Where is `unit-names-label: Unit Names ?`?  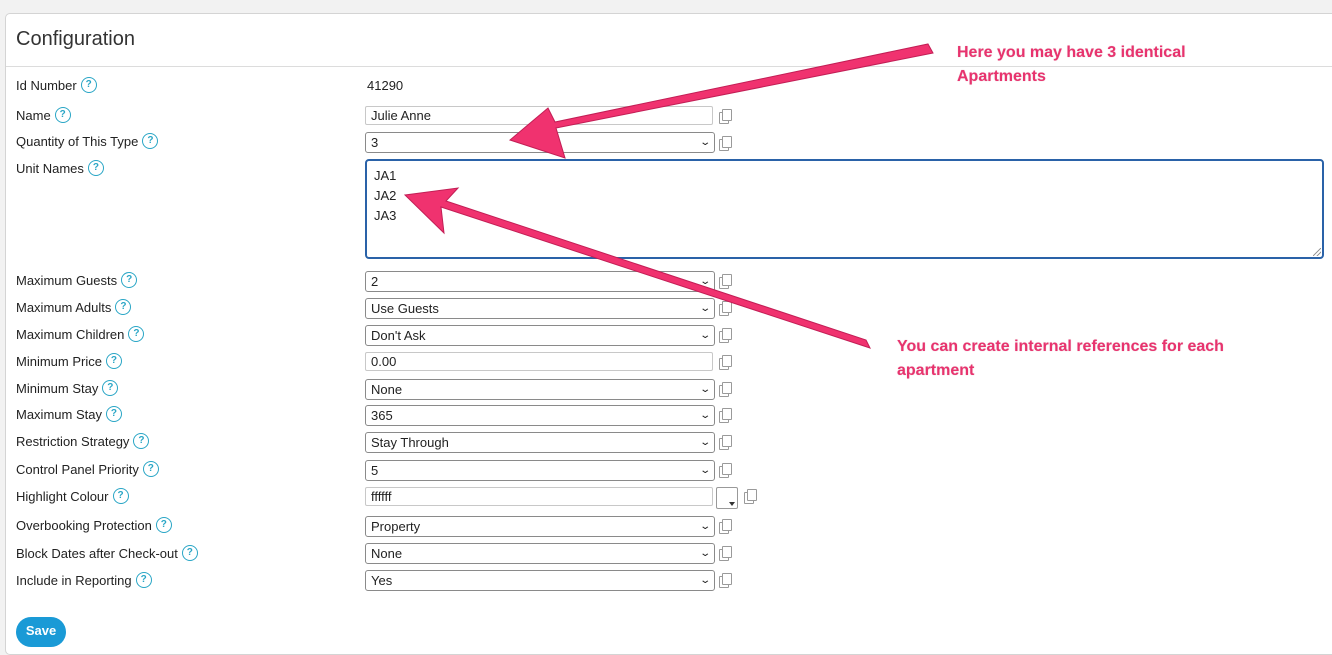 unit-names-label: Unit Names ? is located at coordinates (60, 168).